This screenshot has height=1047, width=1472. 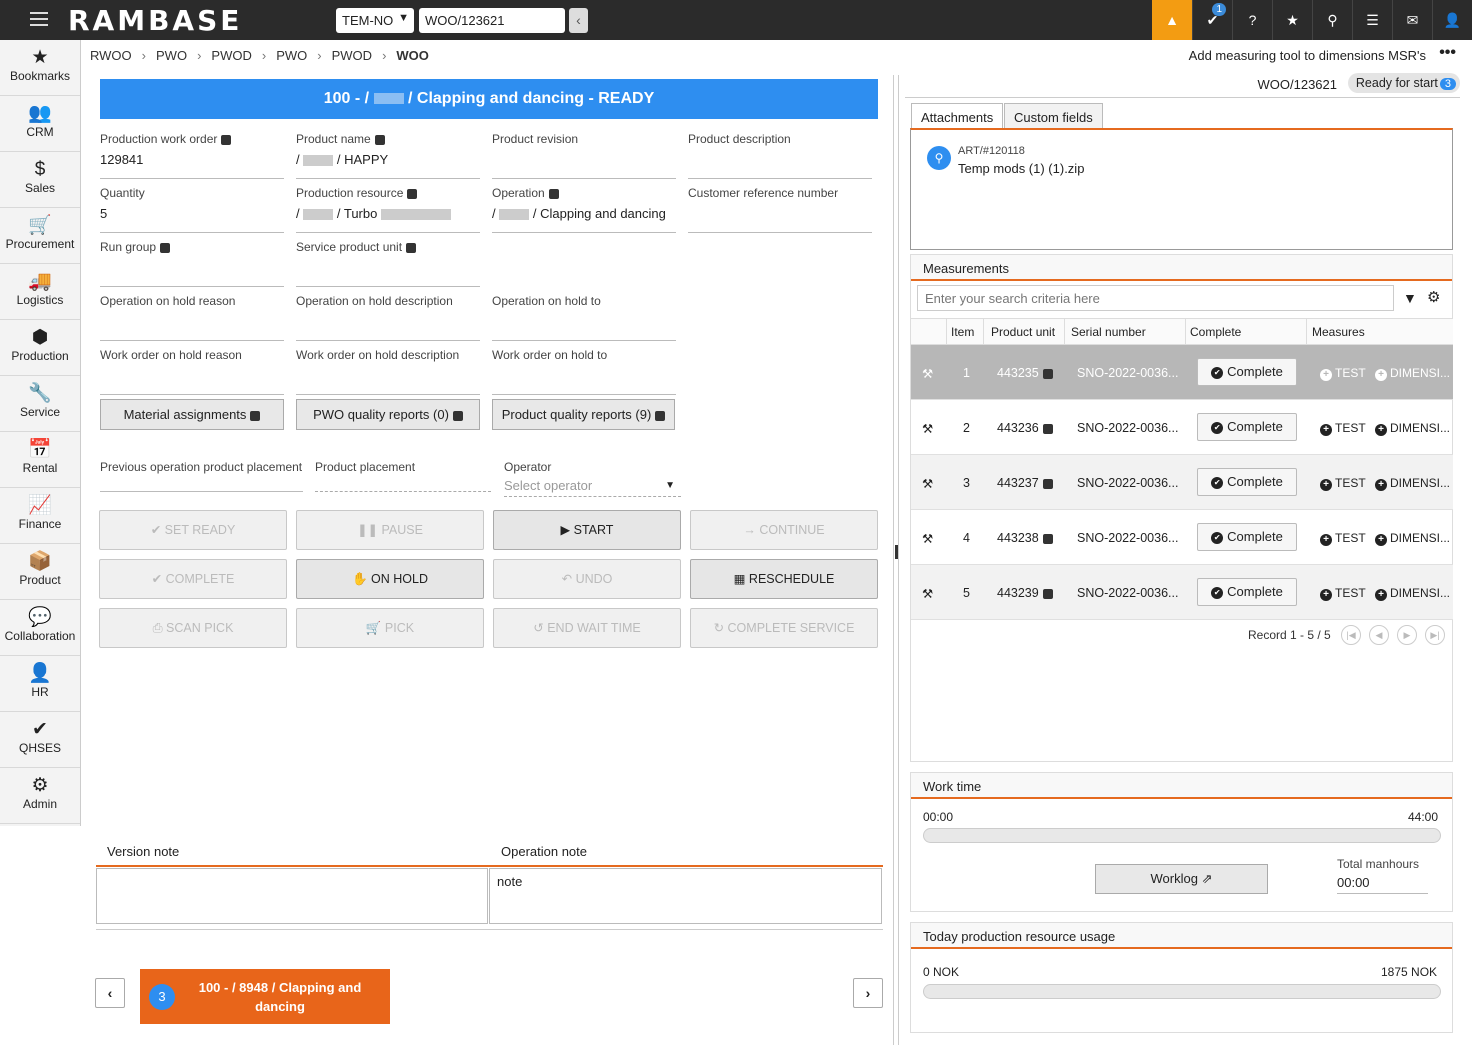 I want to click on set-ready-button: ✔ SET READY, so click(x=193, y=530).